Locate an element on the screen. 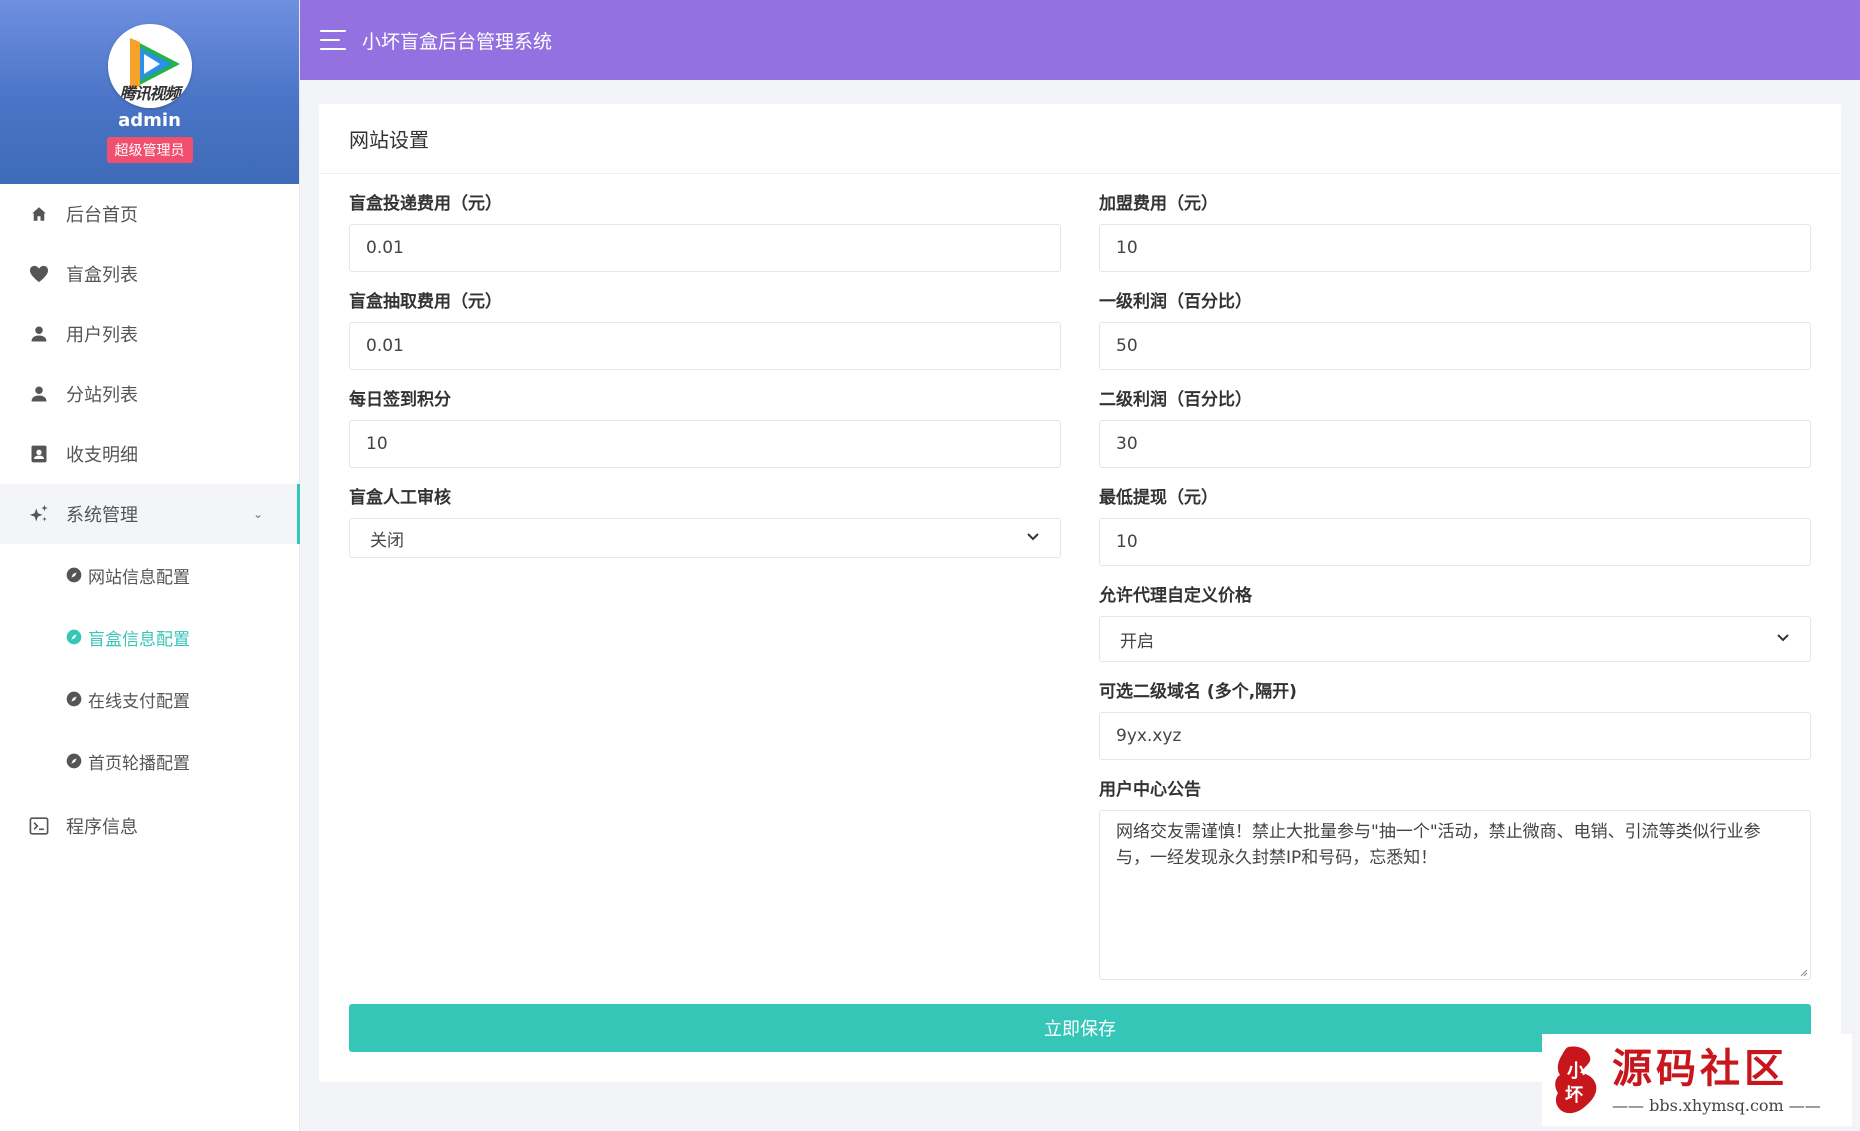 The height and width of the screenshot is (1131, 1860). watermark-text: 源码社区 —— bbs.xhymsq.com —— is located at coordinates (1716, 1079).